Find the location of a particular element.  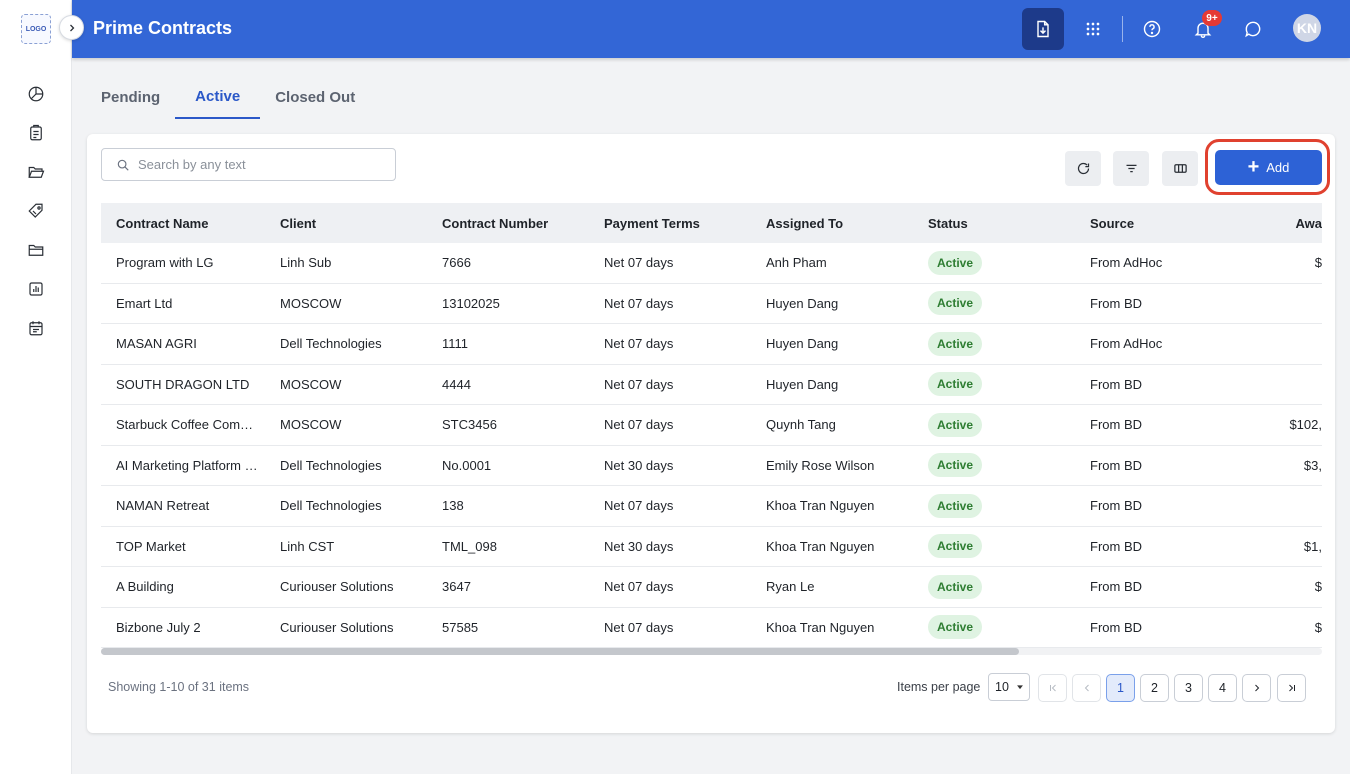

pie-chart-icon is located at coordinates (36, 94).